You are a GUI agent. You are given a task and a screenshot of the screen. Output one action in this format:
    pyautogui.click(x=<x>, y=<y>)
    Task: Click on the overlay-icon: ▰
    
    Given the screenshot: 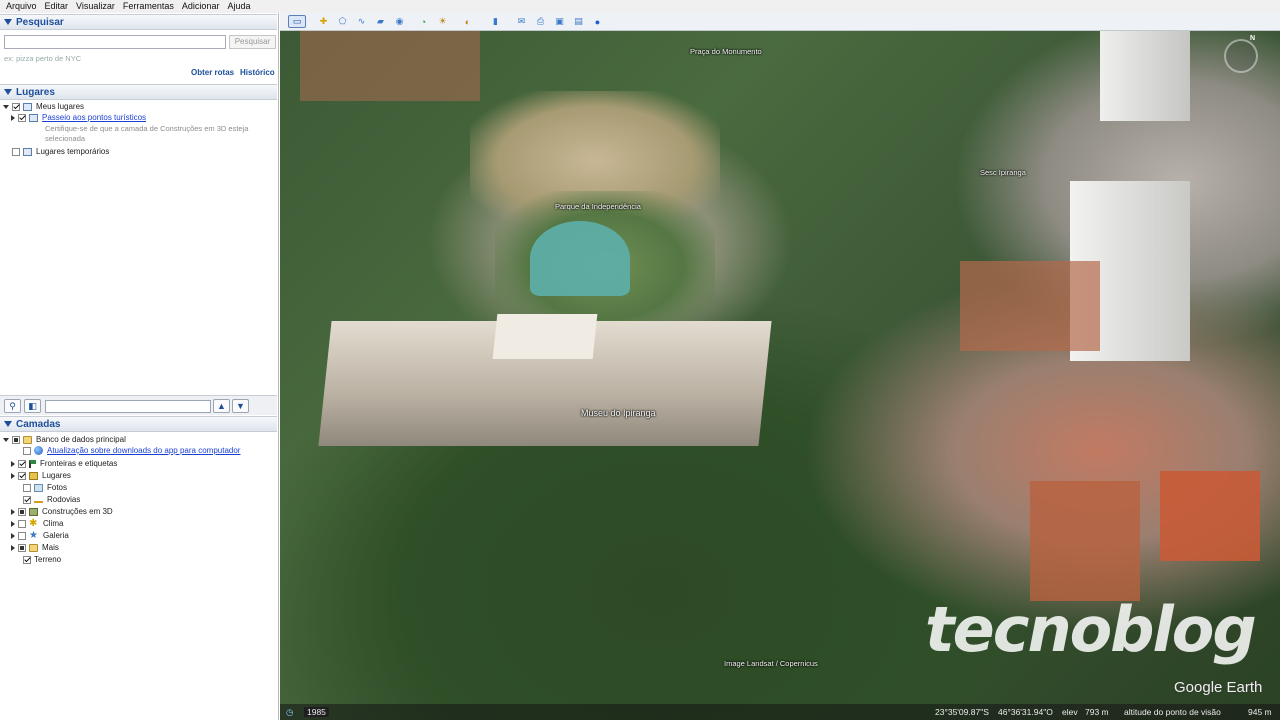 What is the action you would take?
    pyautogui.click(x=380, y=21)
    